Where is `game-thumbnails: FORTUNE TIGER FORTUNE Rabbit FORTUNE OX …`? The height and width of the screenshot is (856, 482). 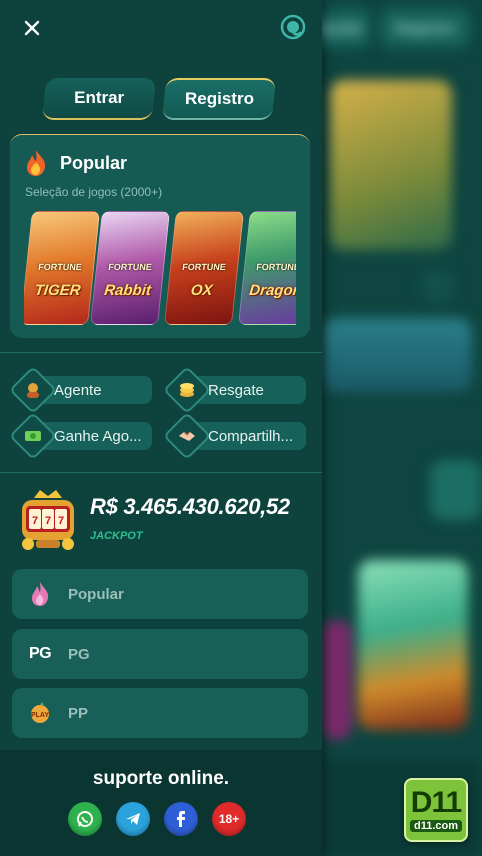
game-thumbnails: FORTUNE TIGER FORTUNE Rabbit FORTUNE OX … is located at coordinates (160, 268).